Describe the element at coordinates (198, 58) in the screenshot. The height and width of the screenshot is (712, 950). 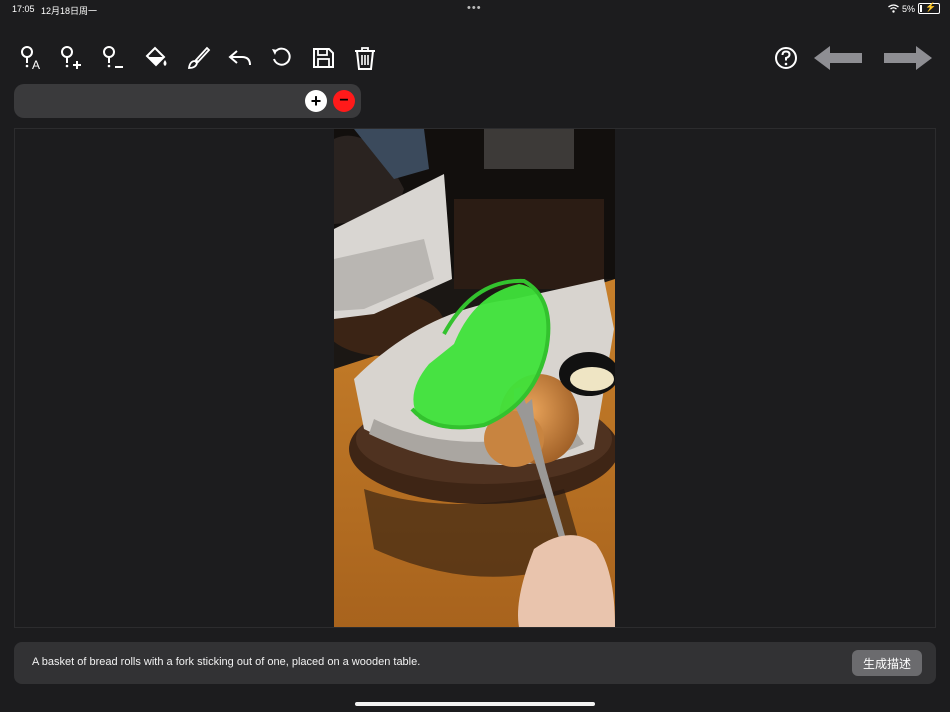
I see `brush-icon` at that location.